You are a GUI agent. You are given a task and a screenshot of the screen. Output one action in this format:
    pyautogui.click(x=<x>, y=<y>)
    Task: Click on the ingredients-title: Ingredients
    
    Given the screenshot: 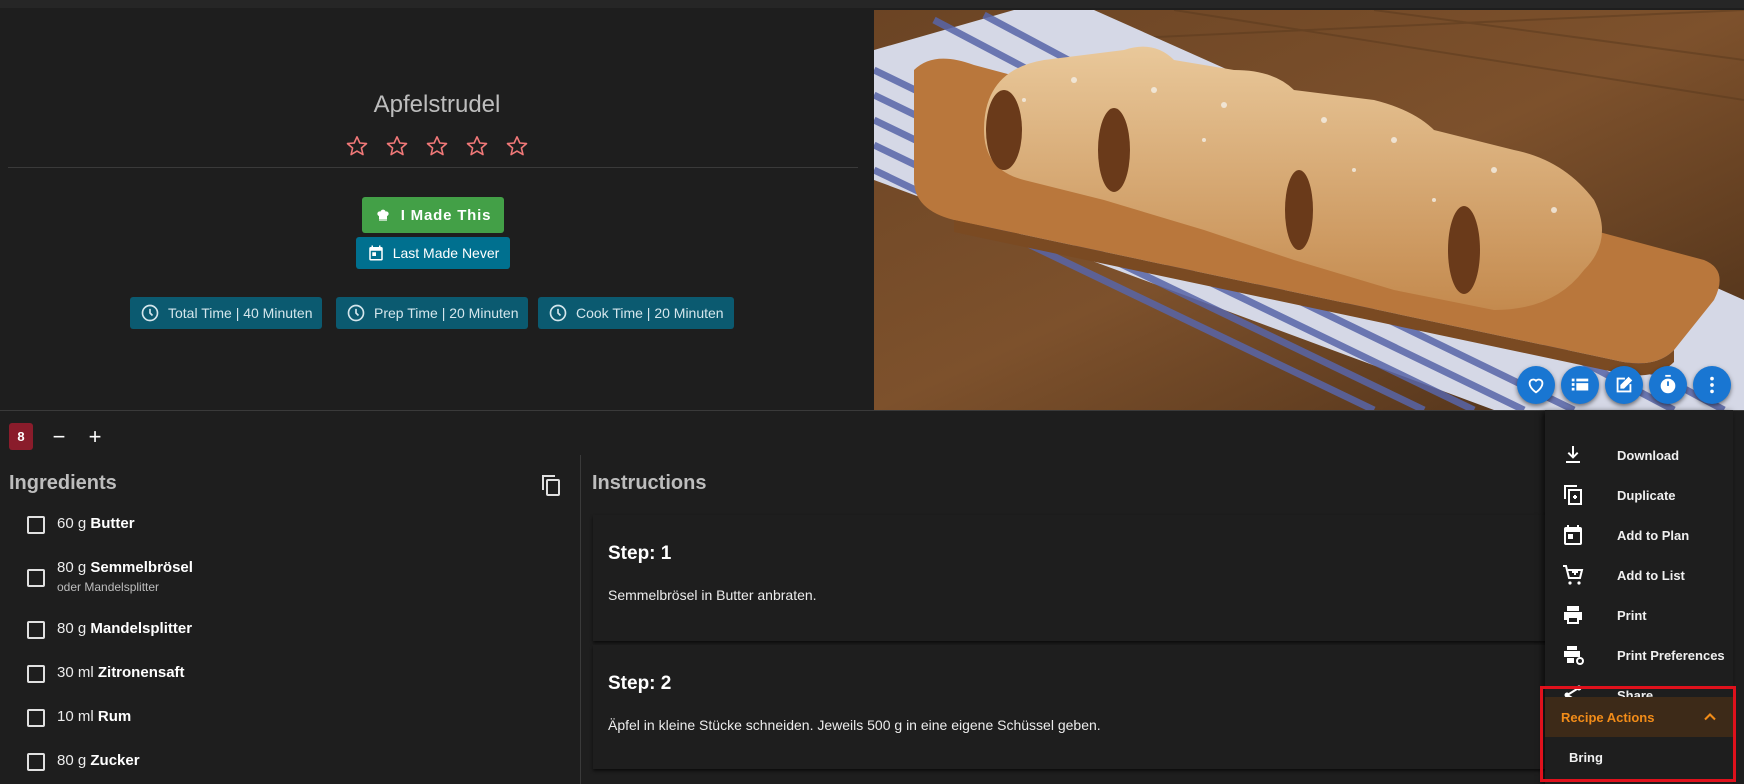 What is the action you would take?
    pyautogui.click(x=63, y=483)
    